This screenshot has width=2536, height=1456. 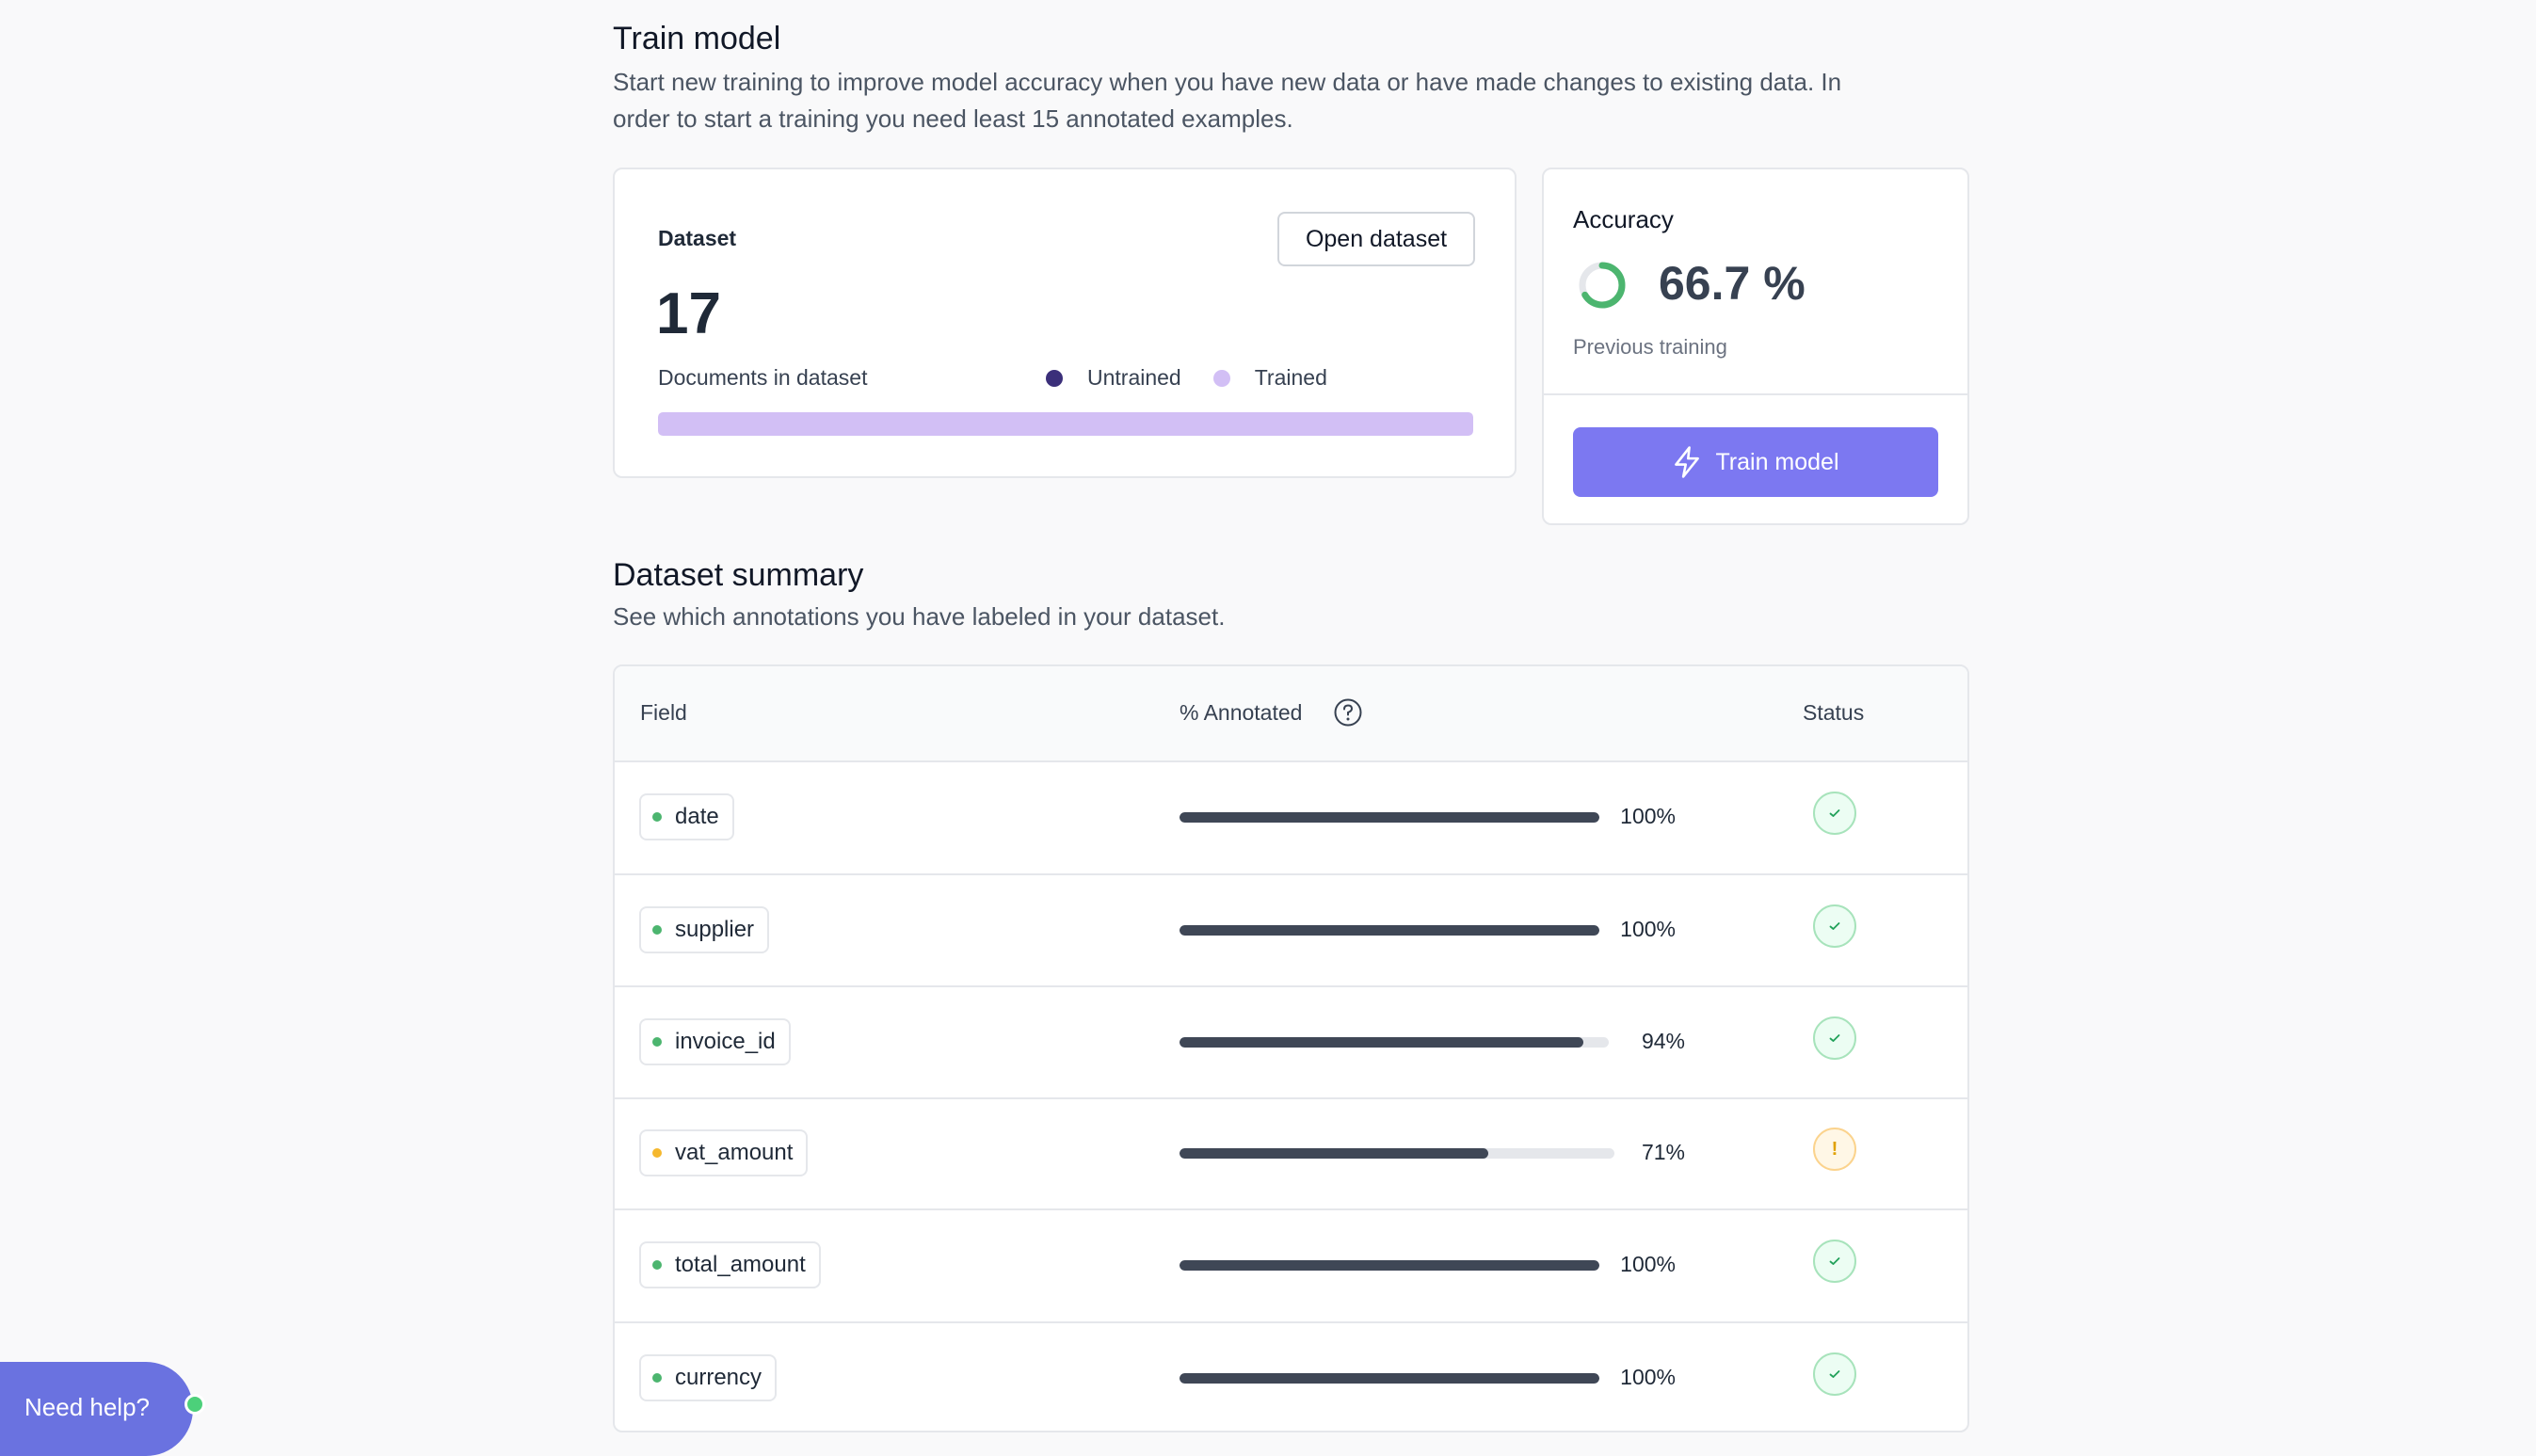 I want to click on field-chip: currency, so click(x=708, y=1377).